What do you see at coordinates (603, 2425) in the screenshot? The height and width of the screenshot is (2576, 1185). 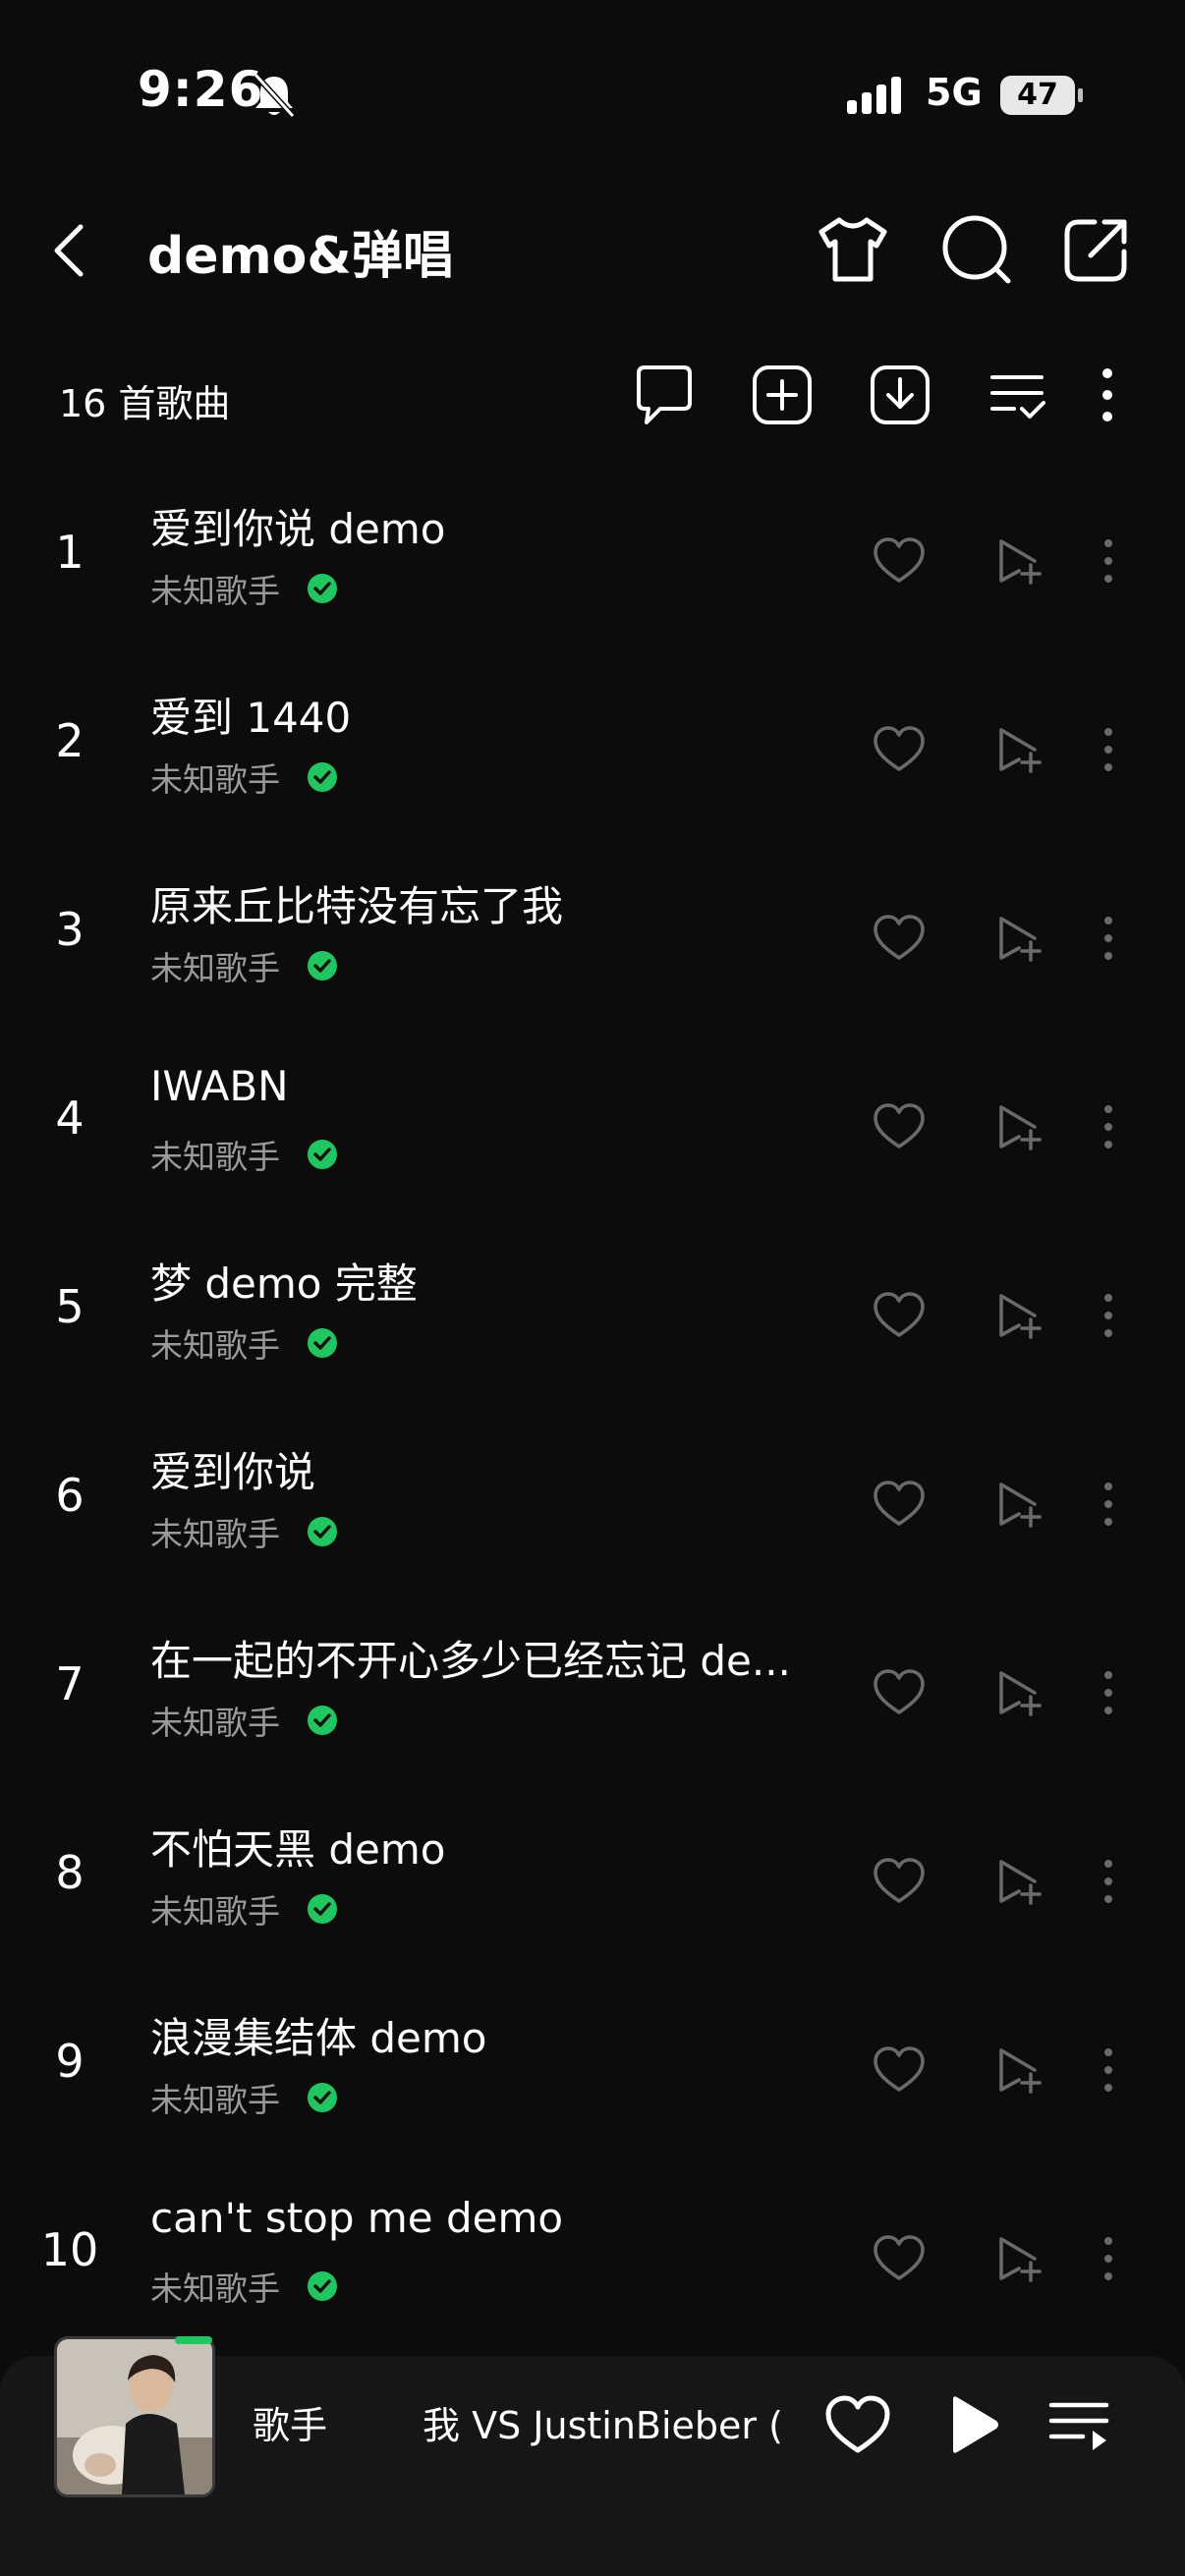 I see `player-scroll-text: 我 VS JustinBieber (` at bounding box center [603, 2425].